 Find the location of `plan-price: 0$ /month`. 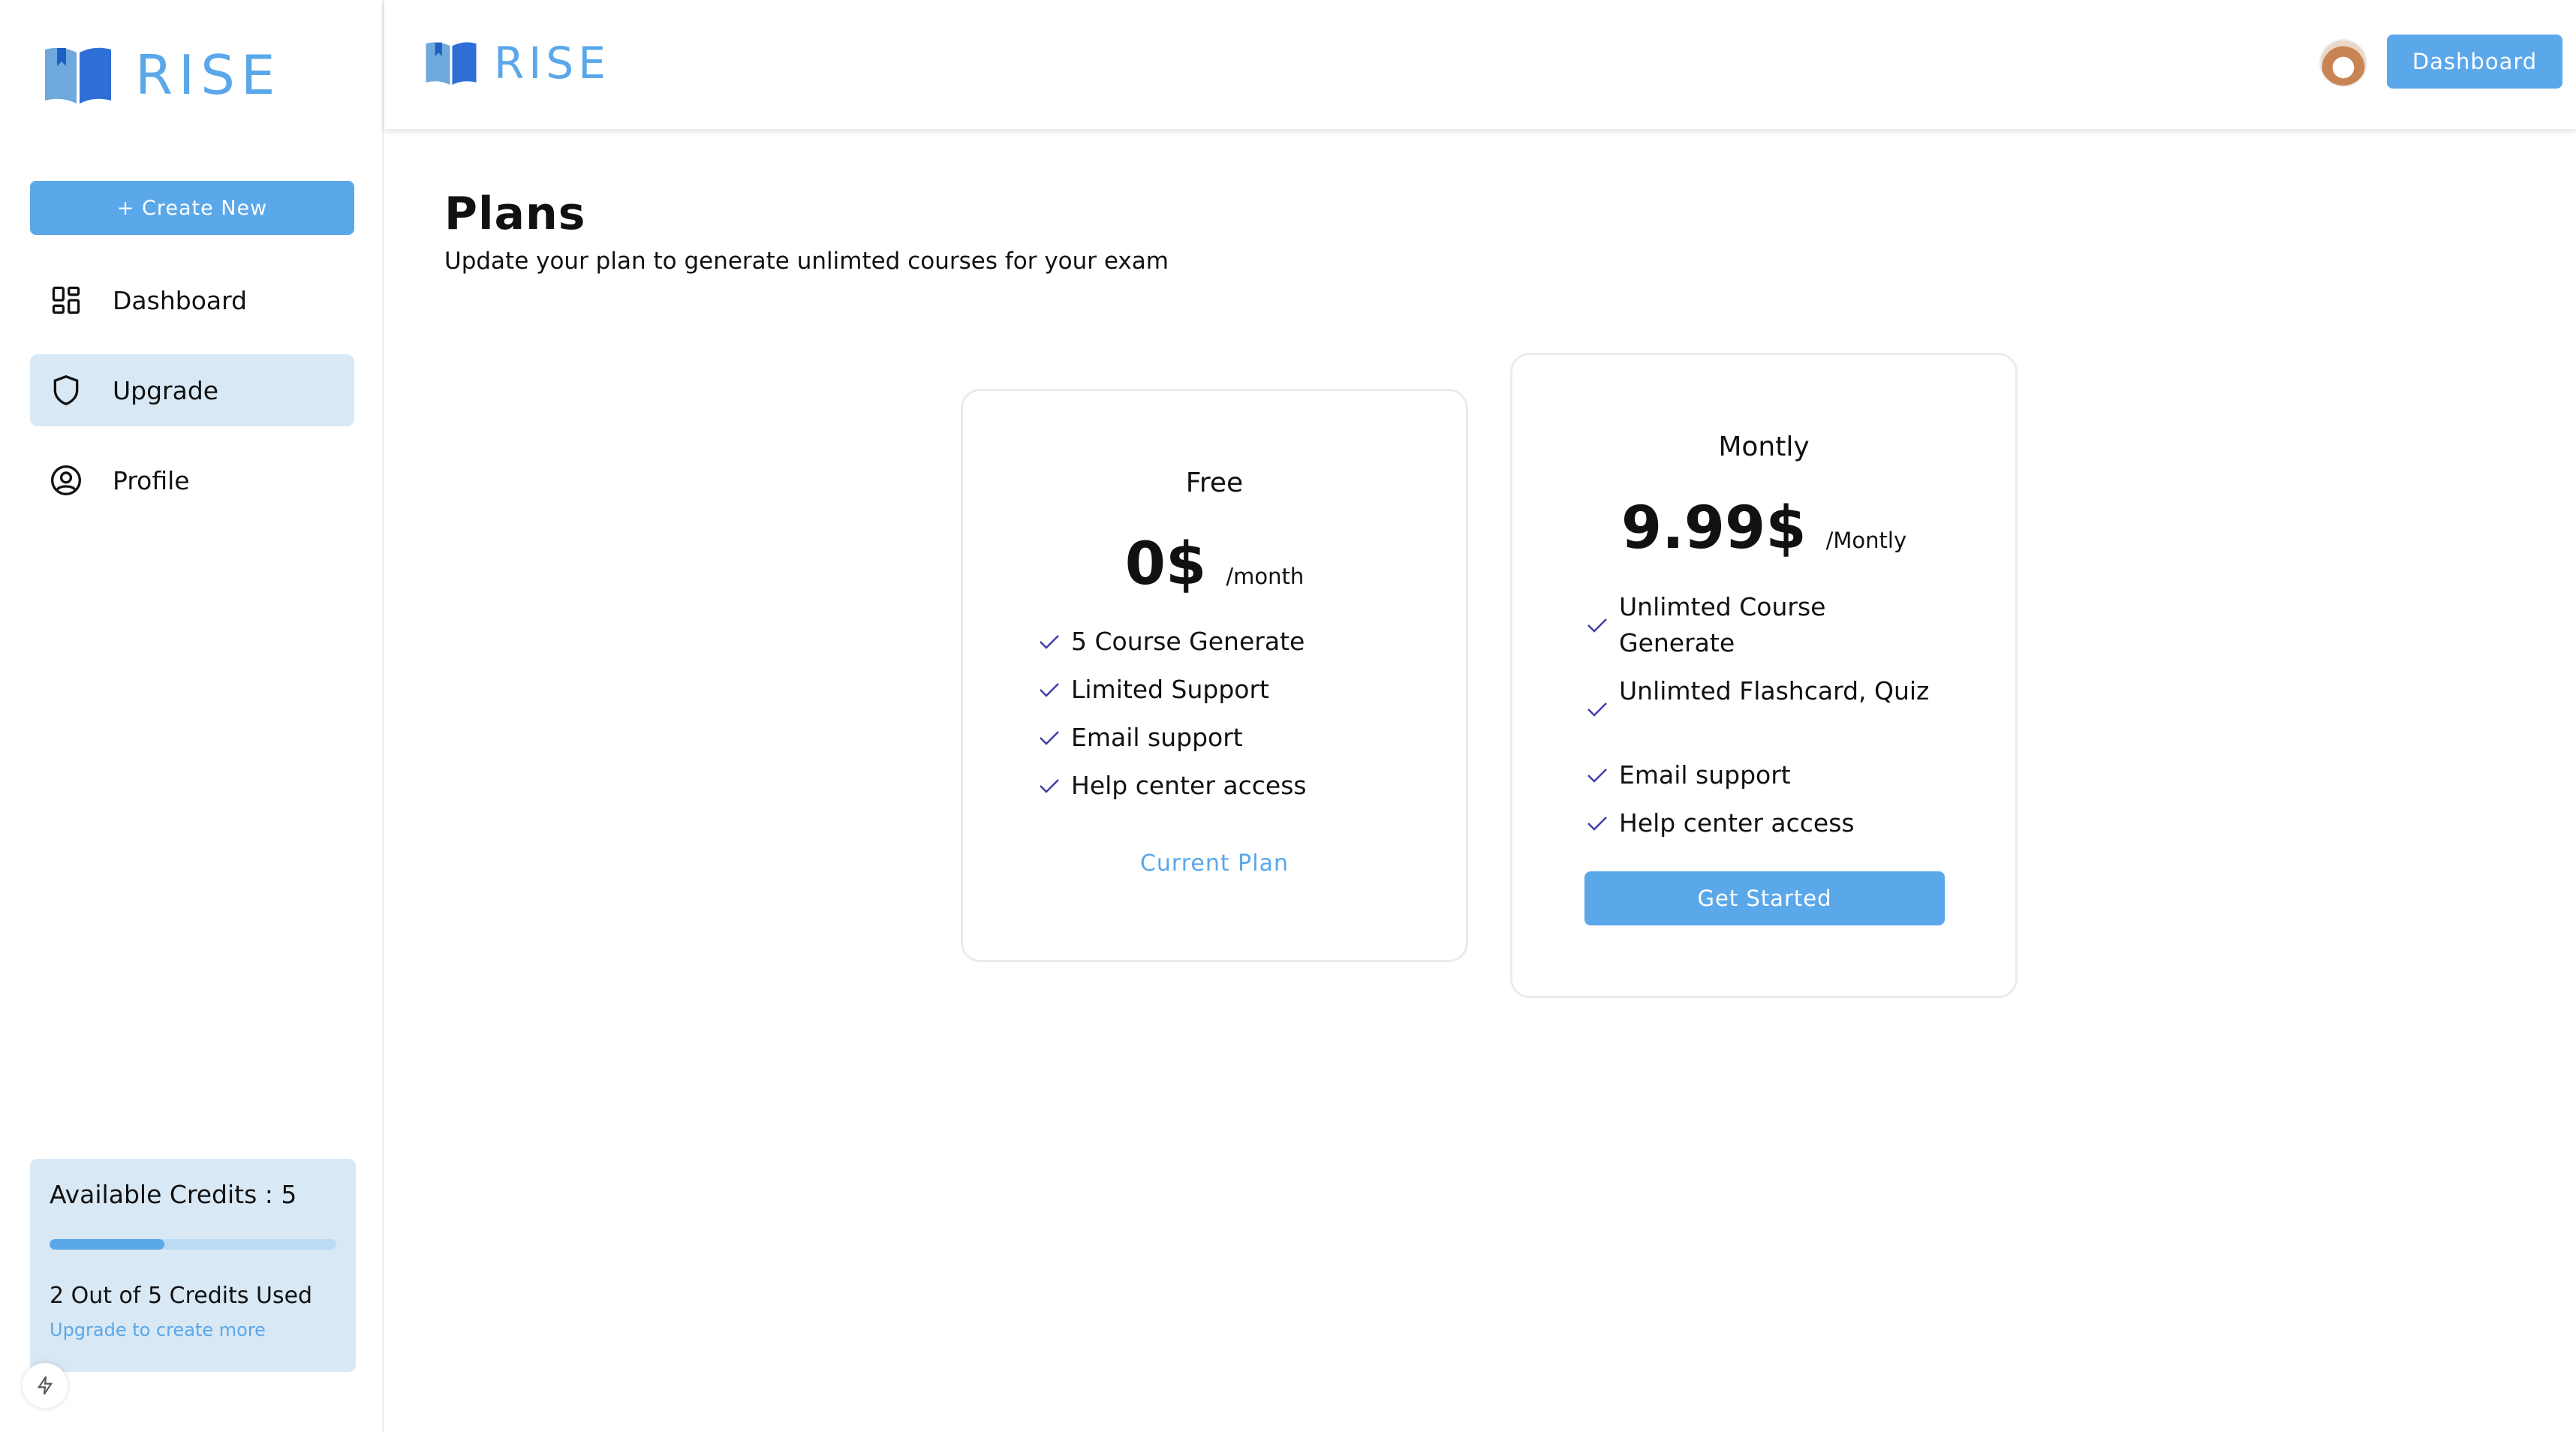

plan-price: 0$ /month is located at coordinates (1214, 564).